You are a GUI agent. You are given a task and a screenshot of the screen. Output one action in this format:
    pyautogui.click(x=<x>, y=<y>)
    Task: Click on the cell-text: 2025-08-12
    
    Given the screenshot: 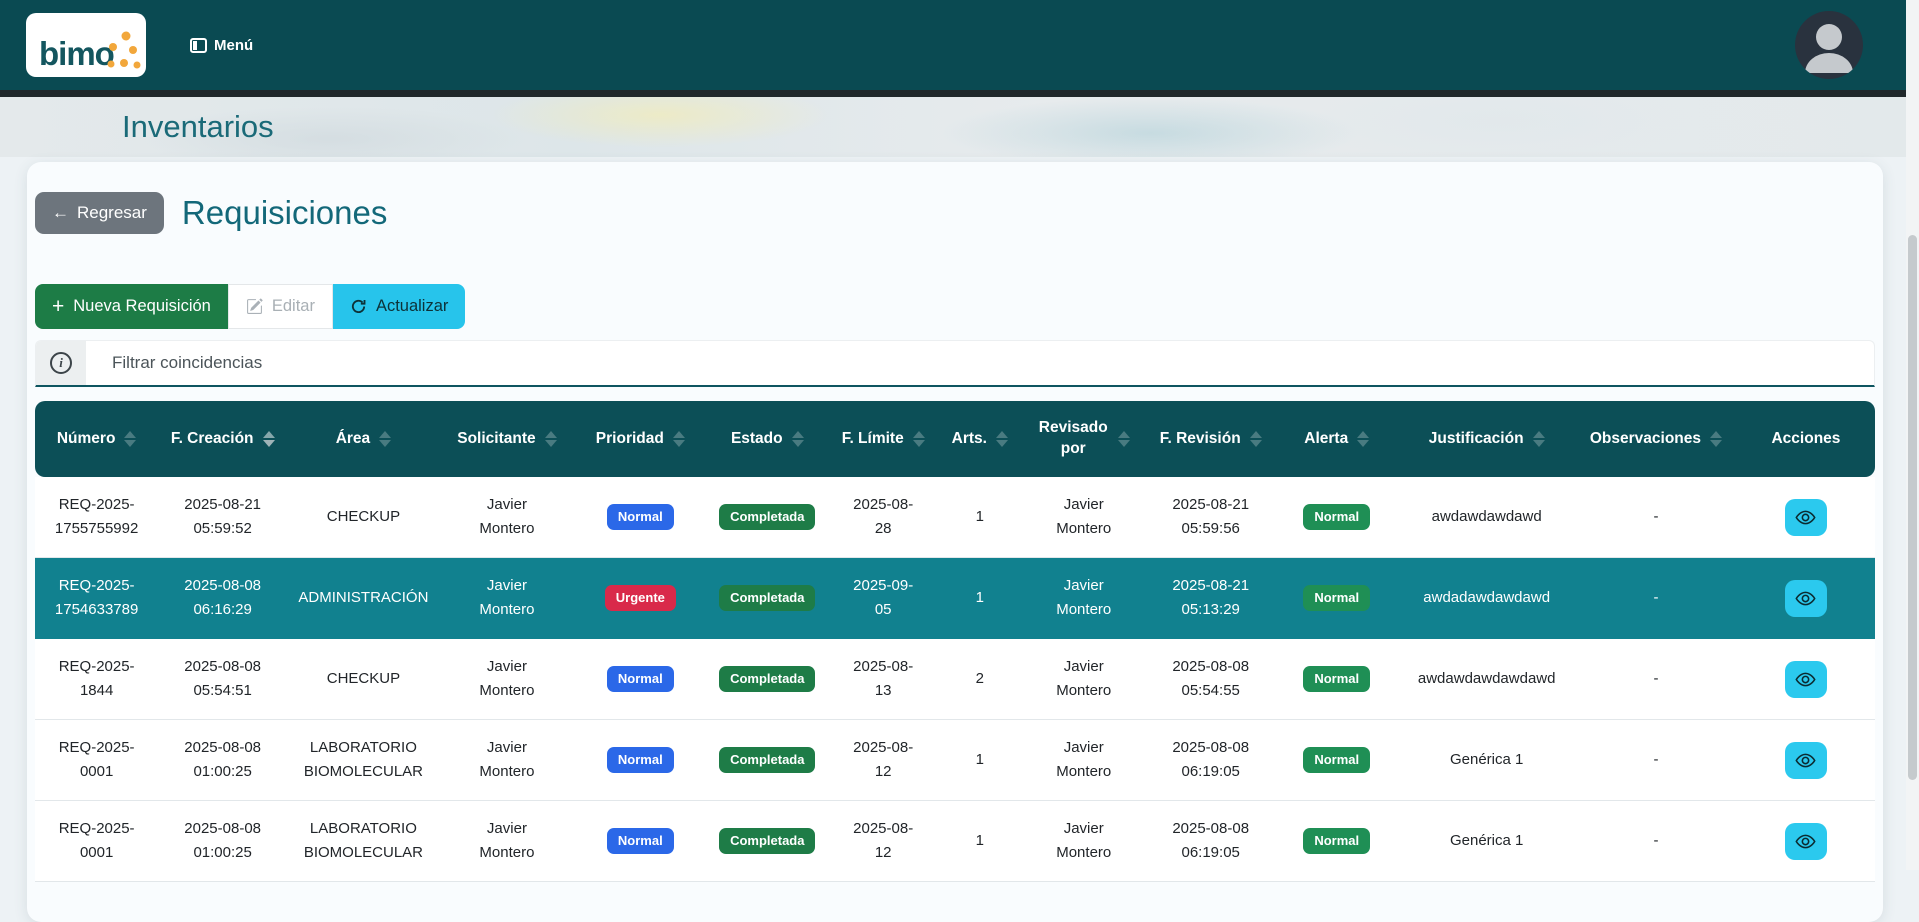 What is the action you would take?
    pyautogui.click(x=883, y=840)
    